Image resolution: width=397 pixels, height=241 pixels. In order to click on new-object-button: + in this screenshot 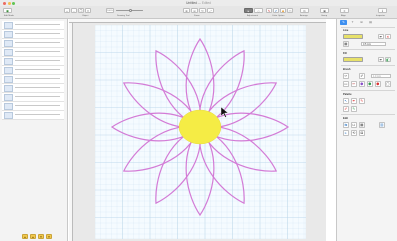, I will do `click(67, 10)`.